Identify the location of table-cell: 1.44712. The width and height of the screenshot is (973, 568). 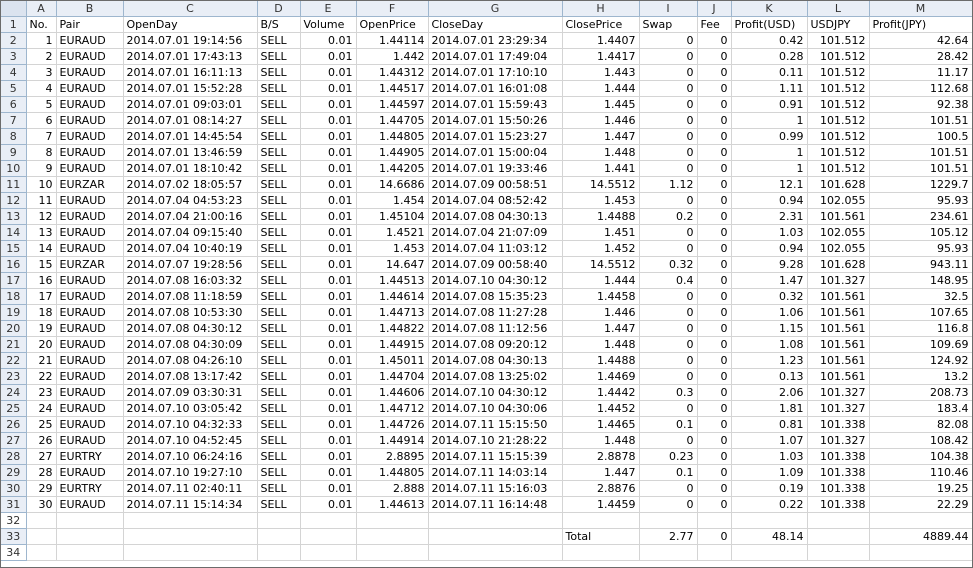
(392, 408).